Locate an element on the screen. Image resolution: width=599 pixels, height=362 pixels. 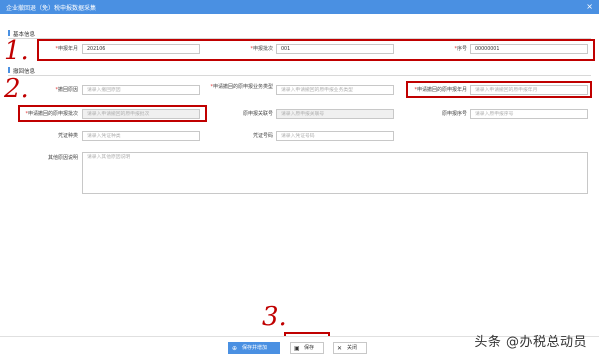
annotation-box-orig-period is located at coordinates (499, 89).